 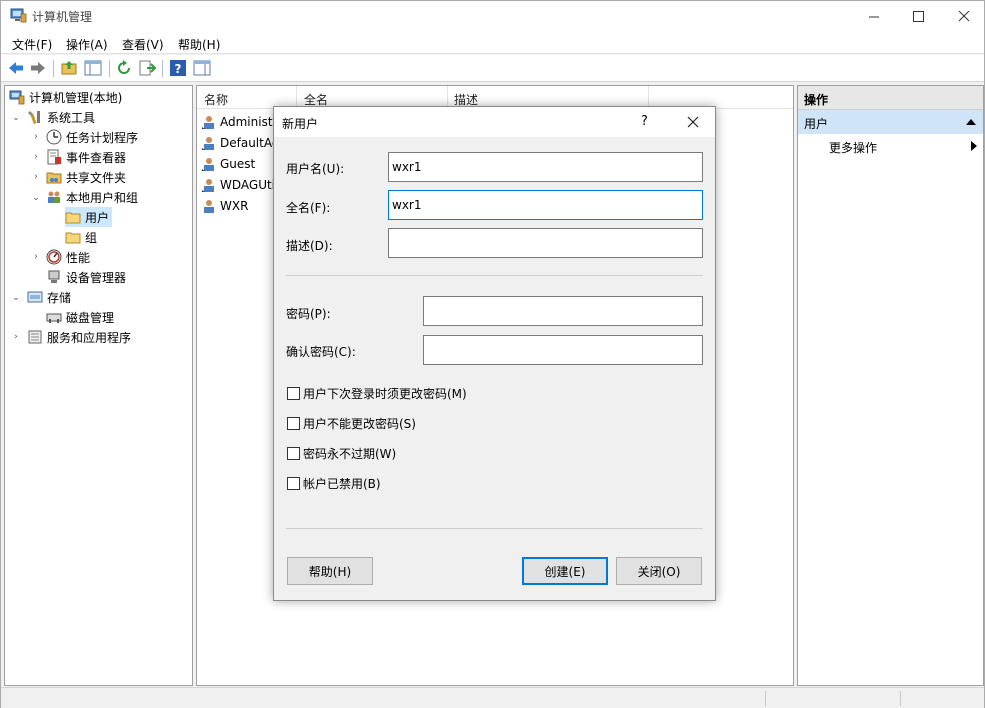 What do you see at coordinates (963, 16) in the screenshot?
I see `close-window-button` at bounding box center [963, 16].